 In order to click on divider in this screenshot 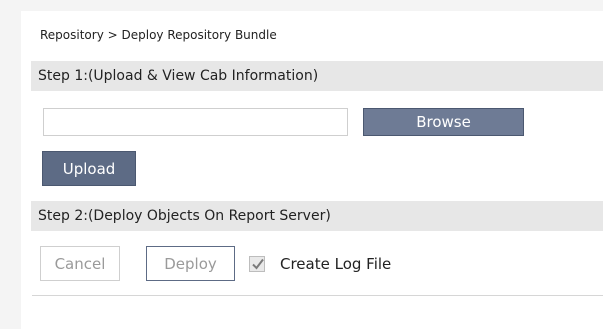, I will do `click(317, 295)`.